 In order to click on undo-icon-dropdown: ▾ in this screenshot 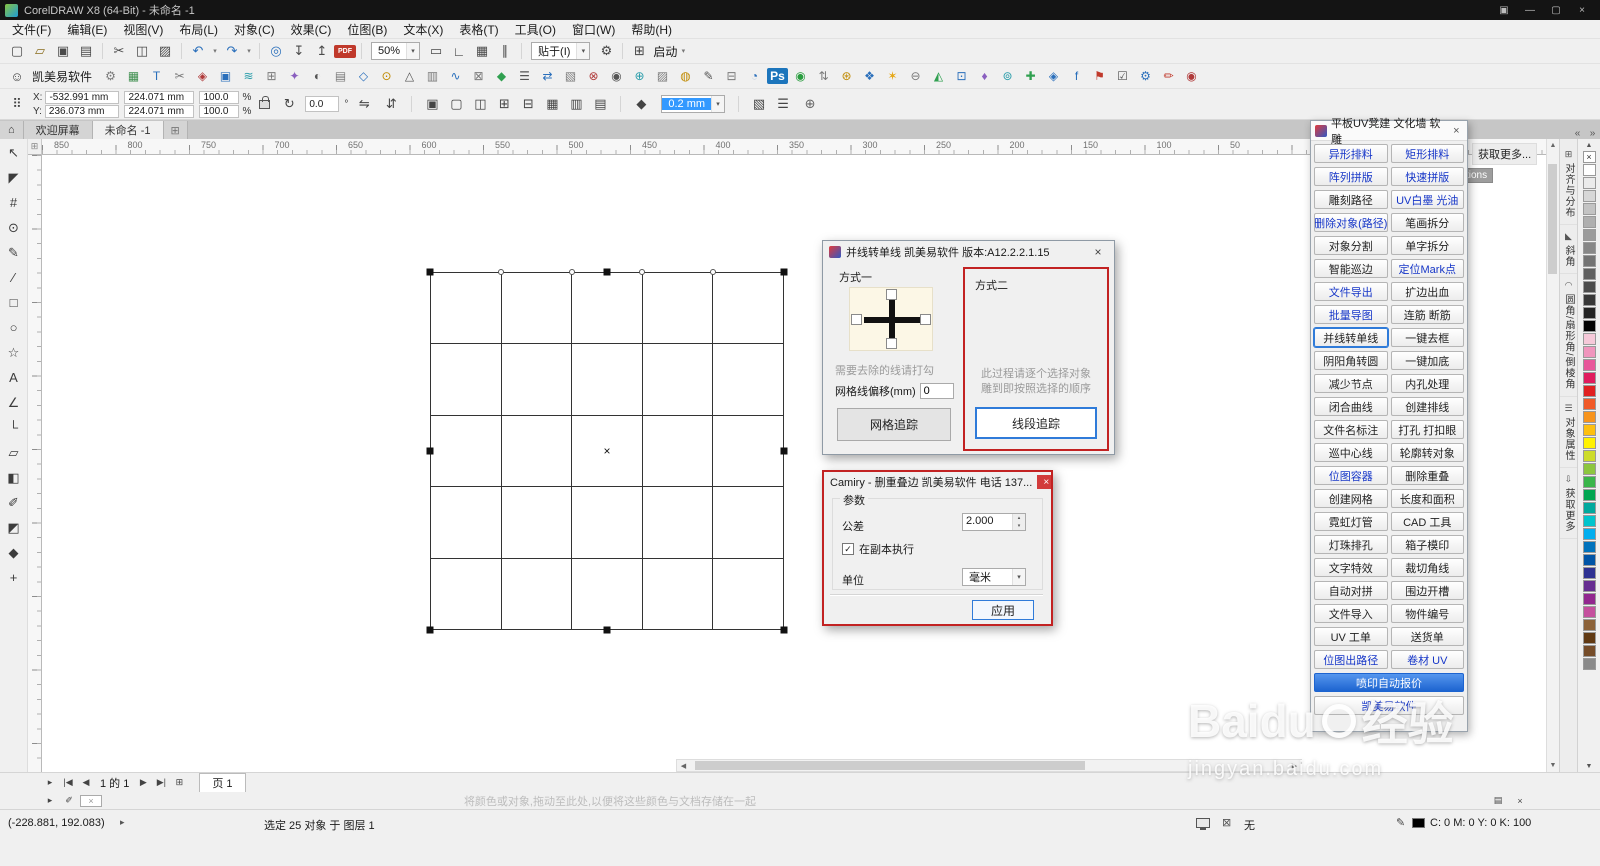, I will do `click(215, 51)`.